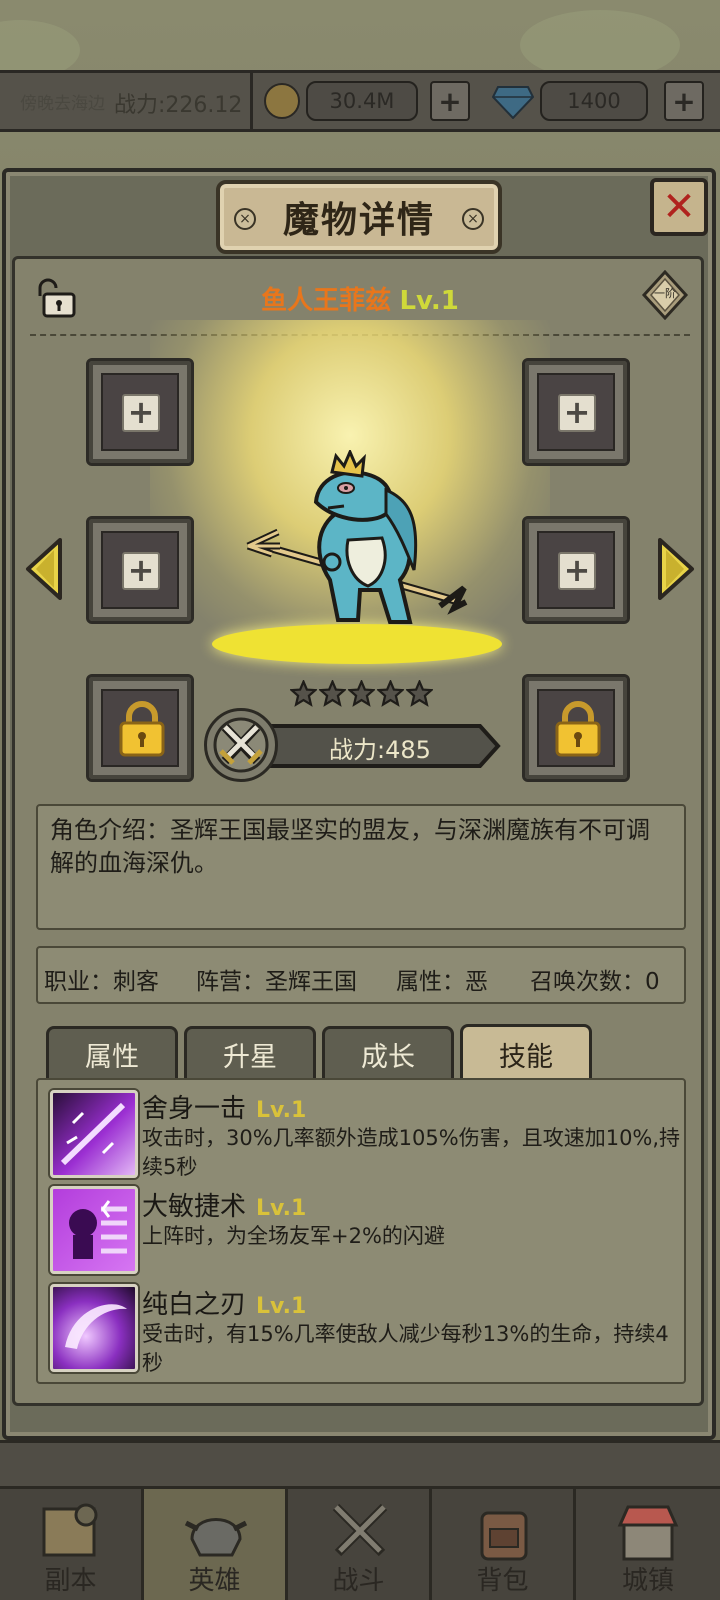 Image resolution: width=720 pixels, height=1600 pixels. I want to click on hero-helmet-icon, so click(216, 1537).